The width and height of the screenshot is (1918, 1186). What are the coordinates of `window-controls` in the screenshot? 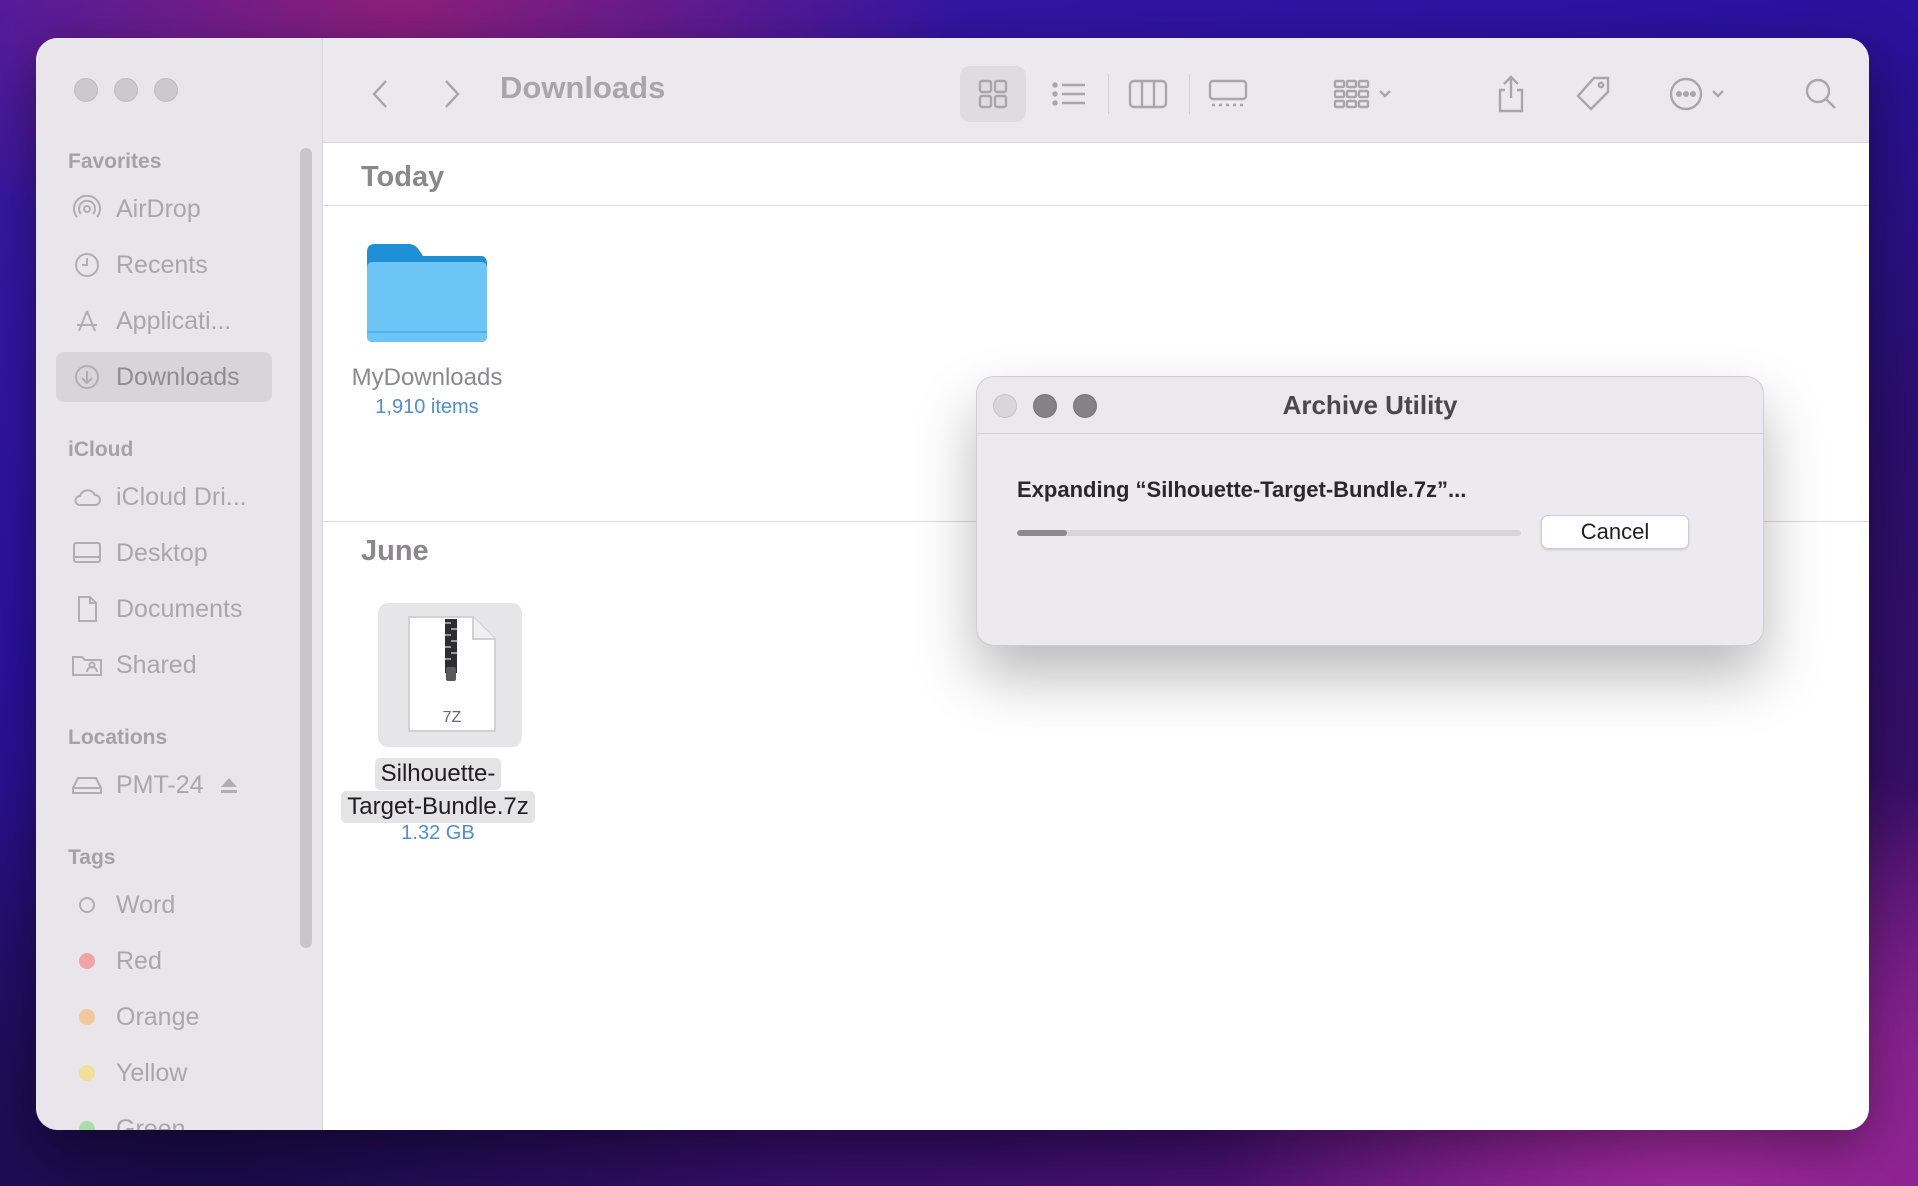 It's located at (126, 90).